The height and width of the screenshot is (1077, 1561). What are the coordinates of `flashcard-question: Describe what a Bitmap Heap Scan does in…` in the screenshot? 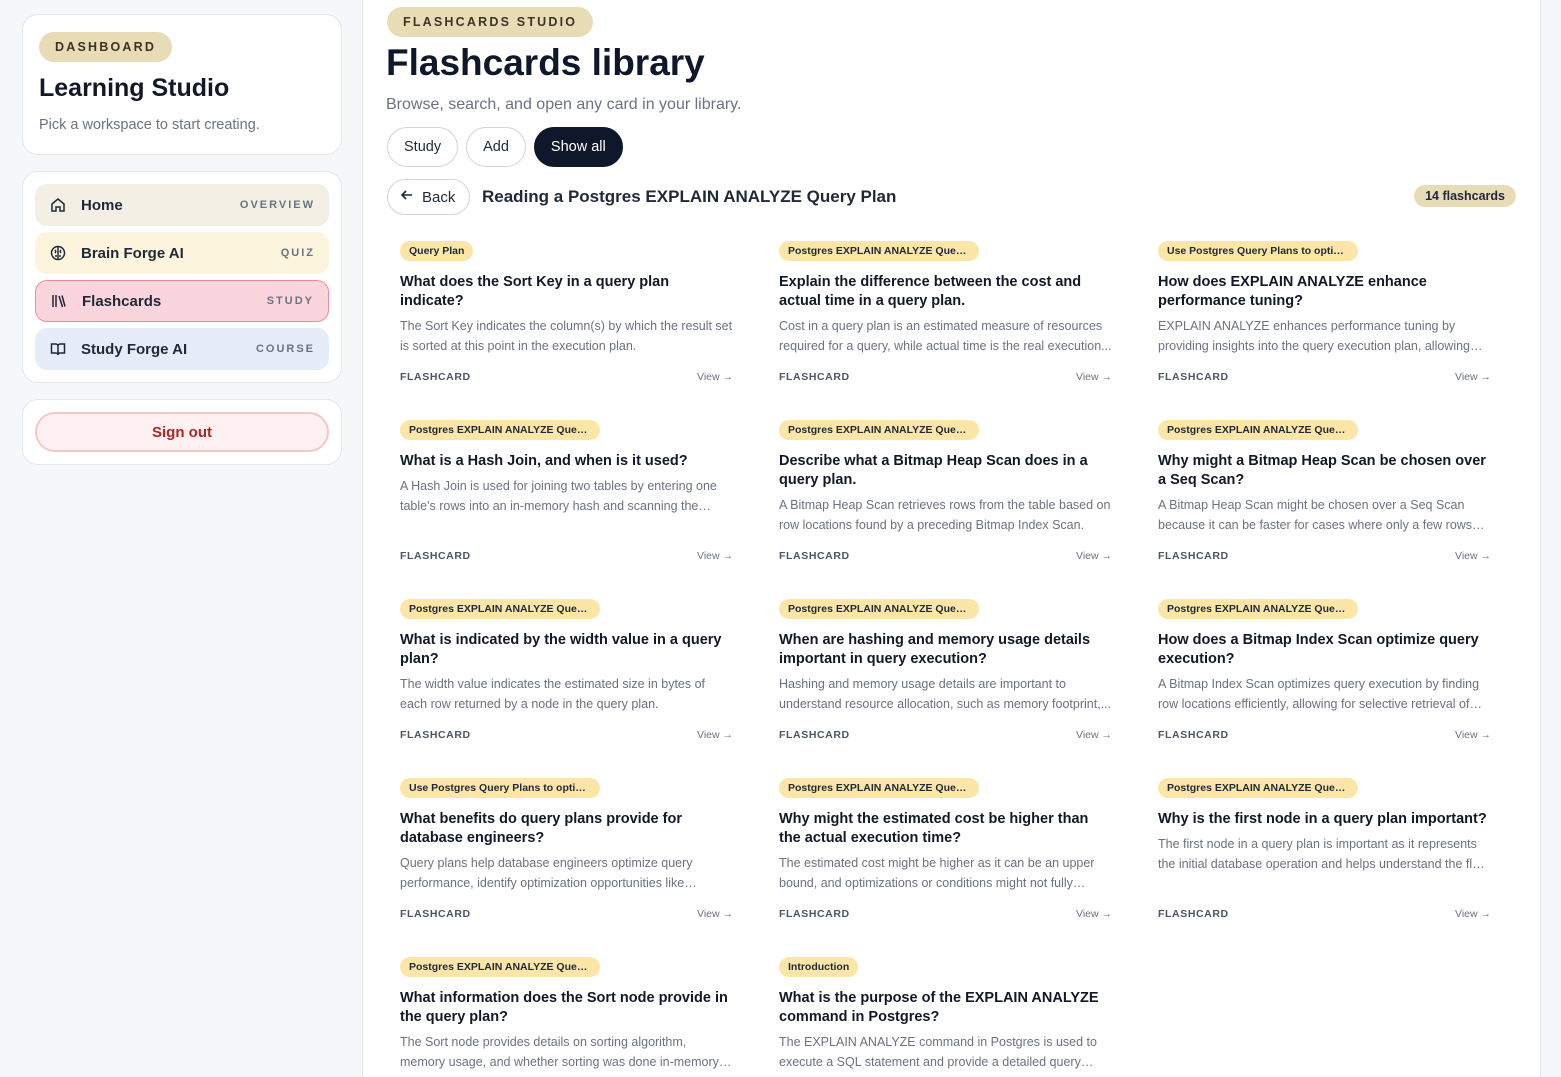 It's located at (933, 470).